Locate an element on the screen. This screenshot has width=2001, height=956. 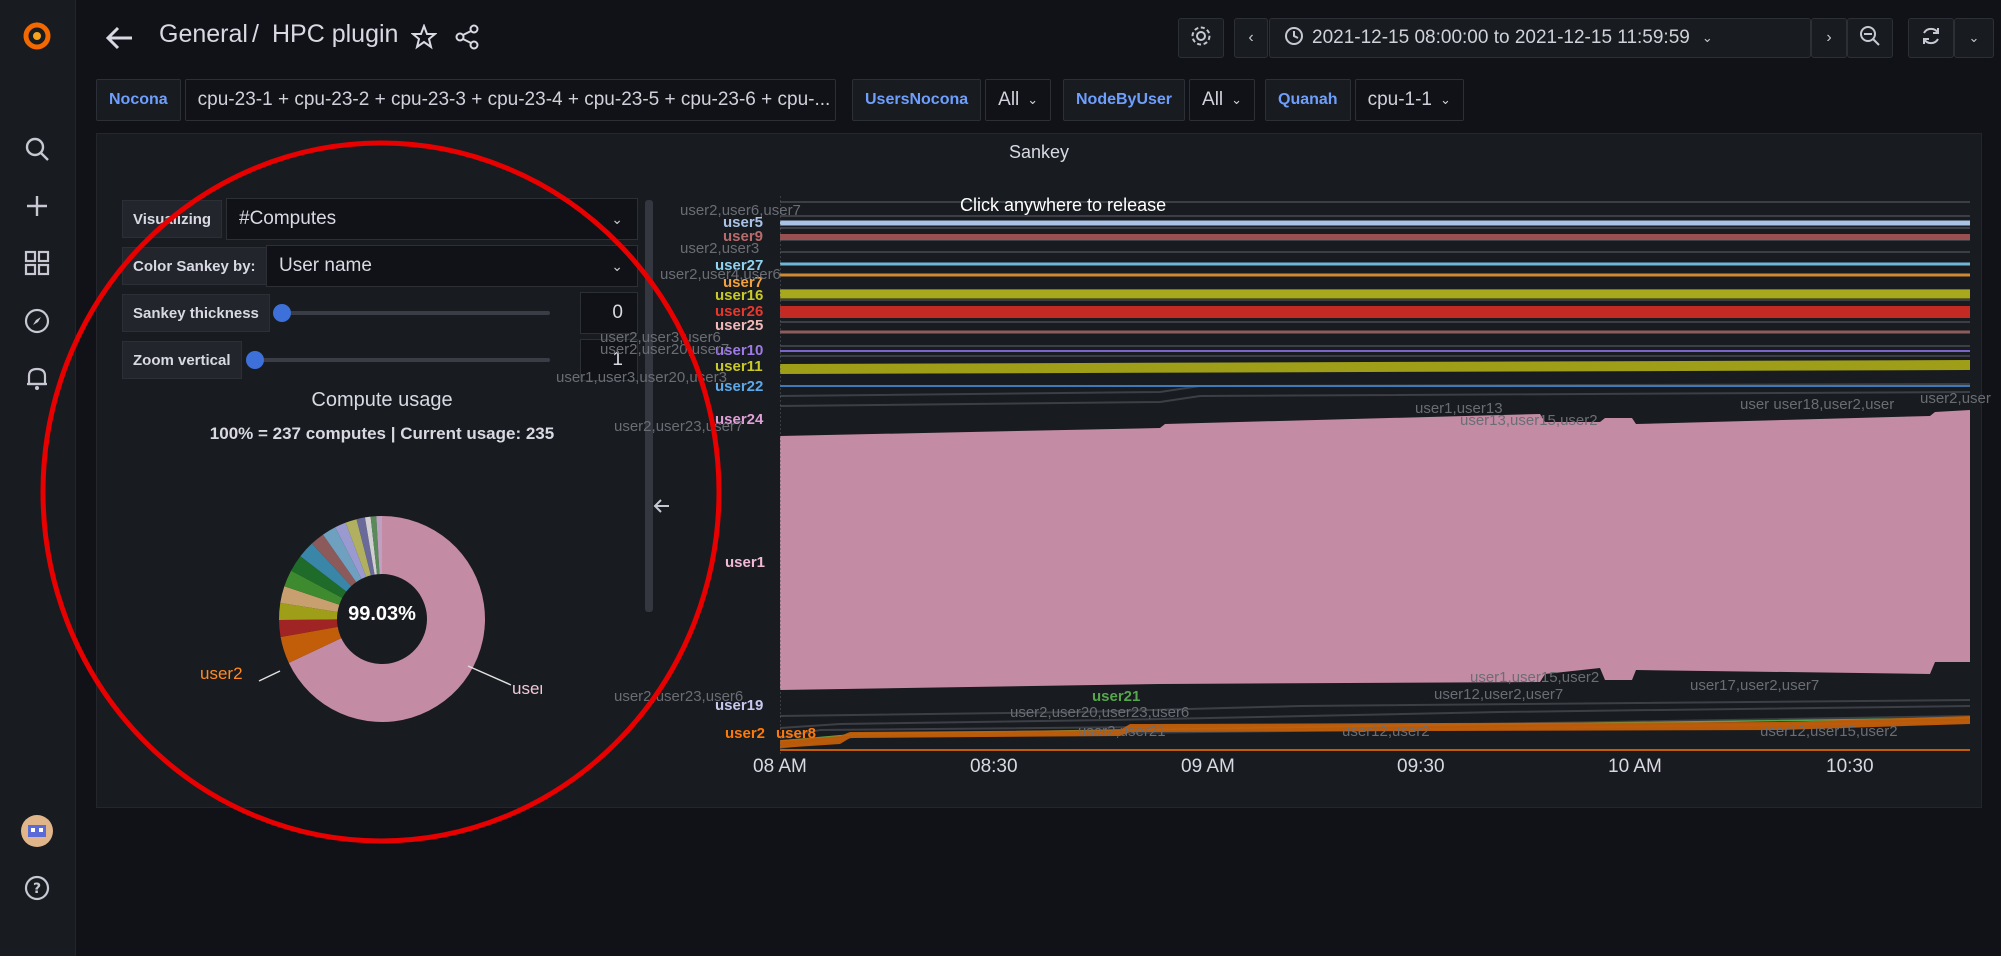
flow-annotation: user12,user2,user7 is located at coordinates (1499, 694).